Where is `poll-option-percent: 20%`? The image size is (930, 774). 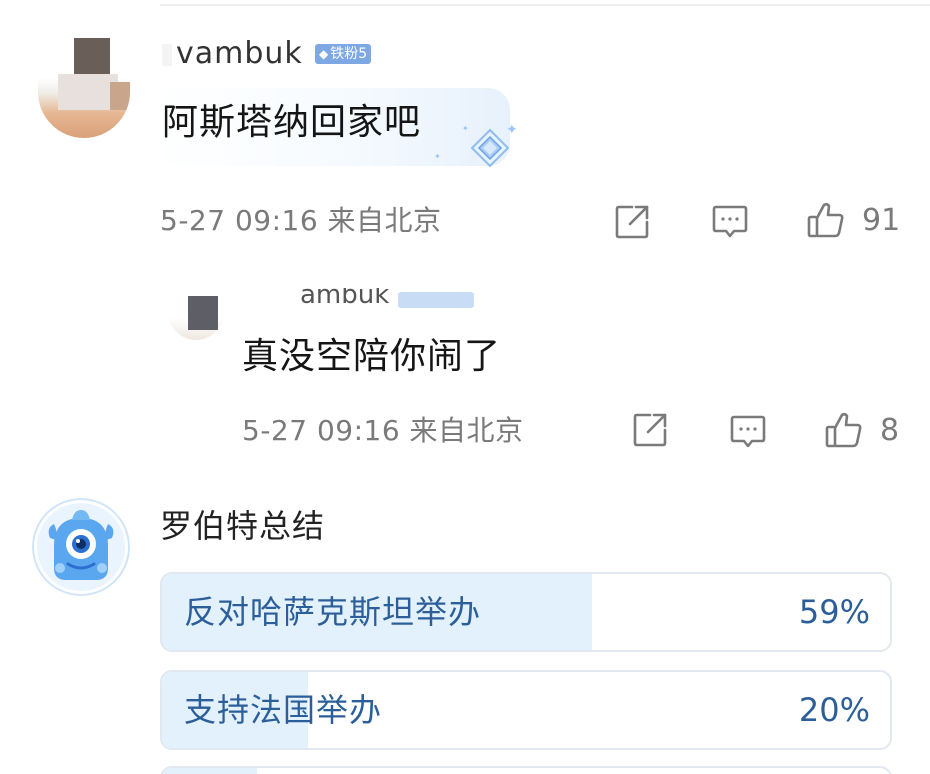 poll-option-percent: 20% is located at coordinates (834, 710).